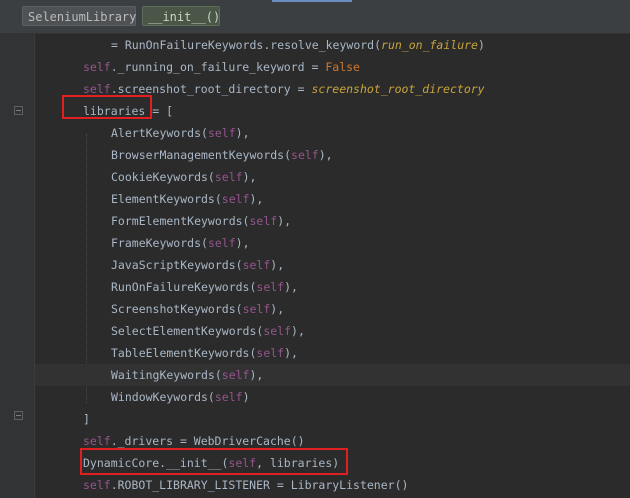 The image size is (630, 498). What do you see at coordinates (207, 441) in the screenshot?
I see `code-token: ._drivers = WebDriverCache()` at bounding box center [207, 441].